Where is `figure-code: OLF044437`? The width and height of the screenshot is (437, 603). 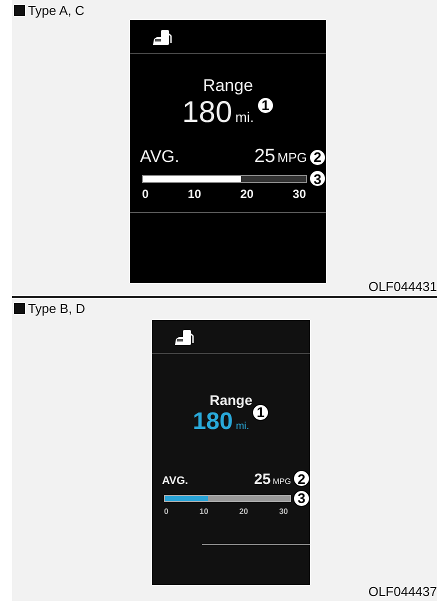 figure-code: OLF044437 is located at coordinates (402, 591).